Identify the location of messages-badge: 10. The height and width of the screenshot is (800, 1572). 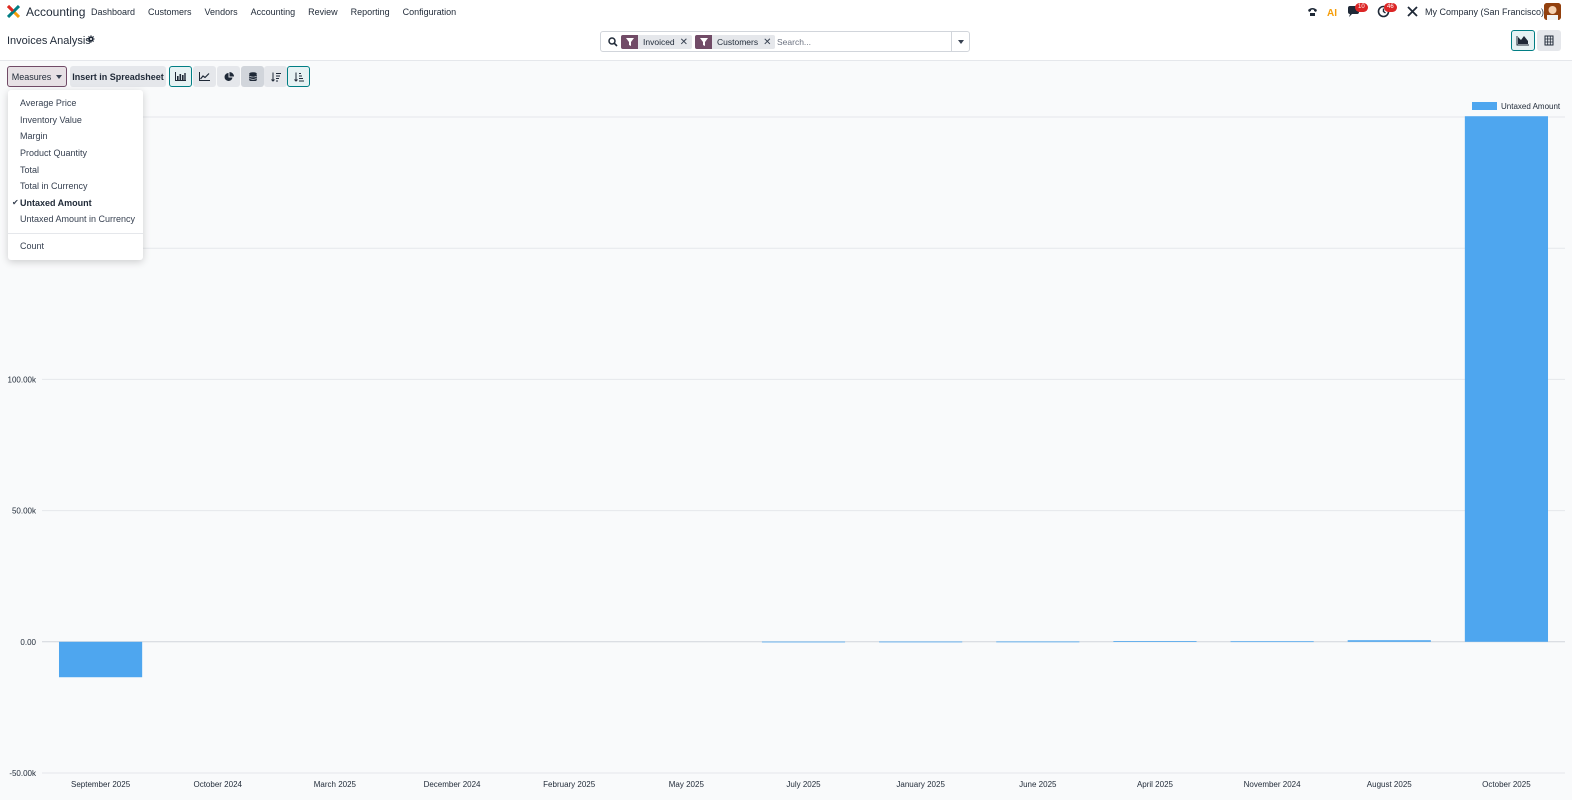
(1361, 7).